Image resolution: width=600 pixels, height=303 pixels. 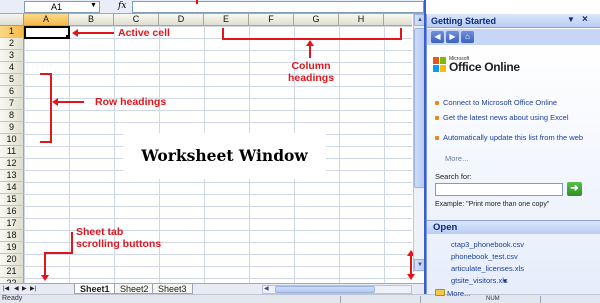 I want to click on row-header: 1, so click(x=12, y=32).